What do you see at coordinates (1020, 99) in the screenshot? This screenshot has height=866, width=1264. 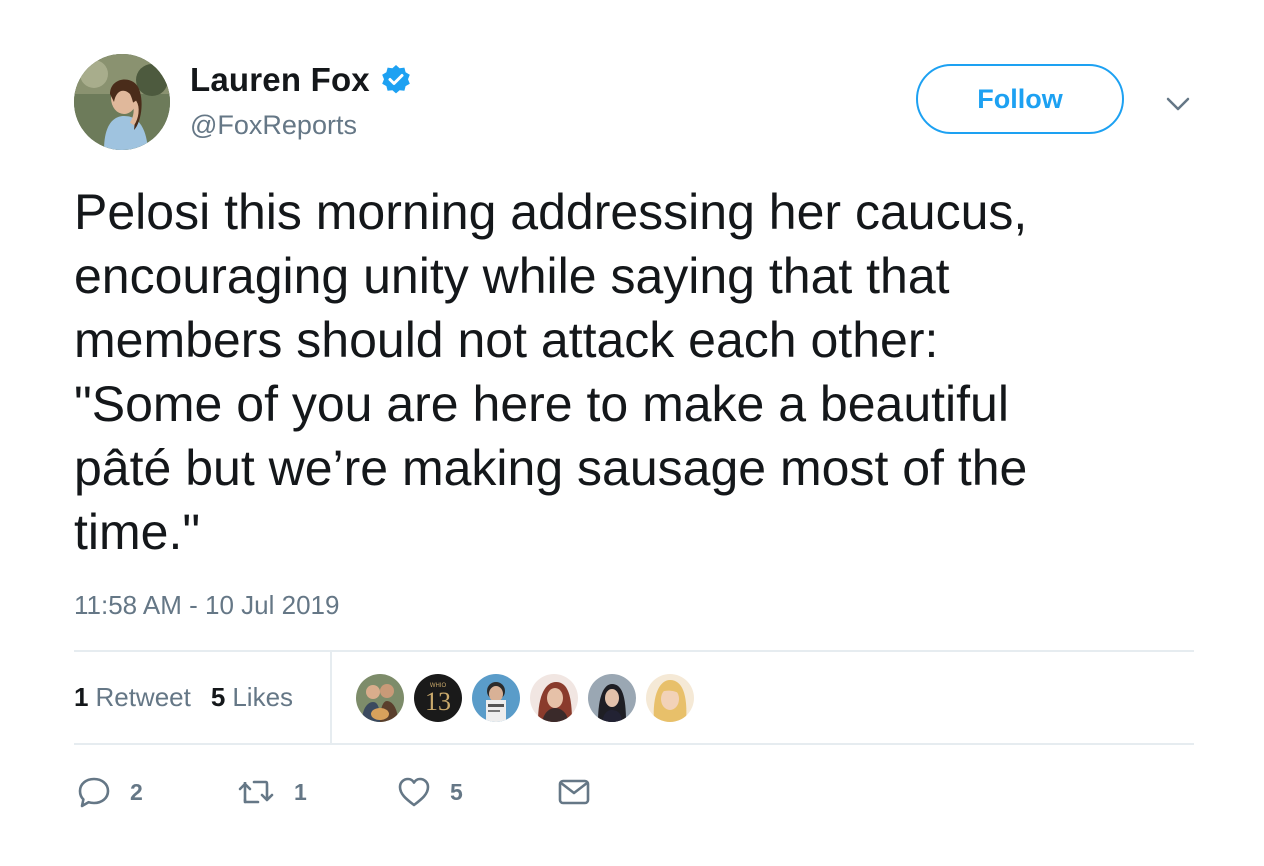 I see `follow-button: Follow` at bounding box center [1020, 99].